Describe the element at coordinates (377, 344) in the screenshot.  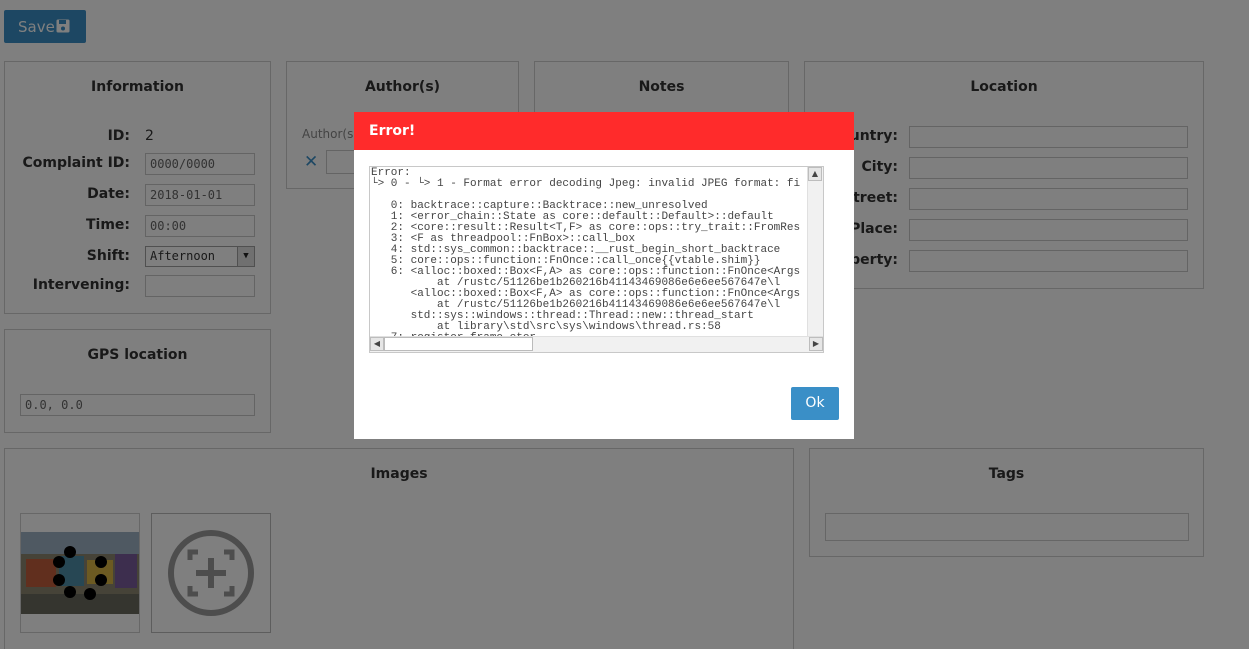
I see `scroll-left-icon: ◀` at that location.